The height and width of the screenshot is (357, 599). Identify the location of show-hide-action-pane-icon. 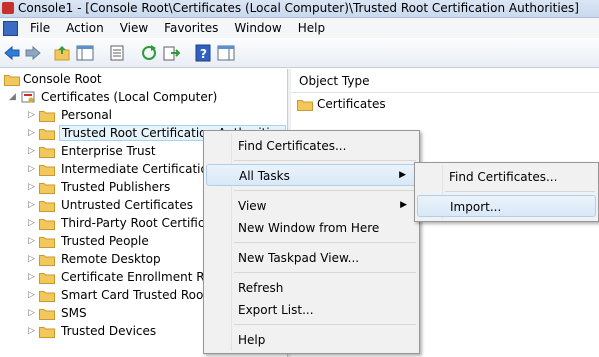
(226, 53).